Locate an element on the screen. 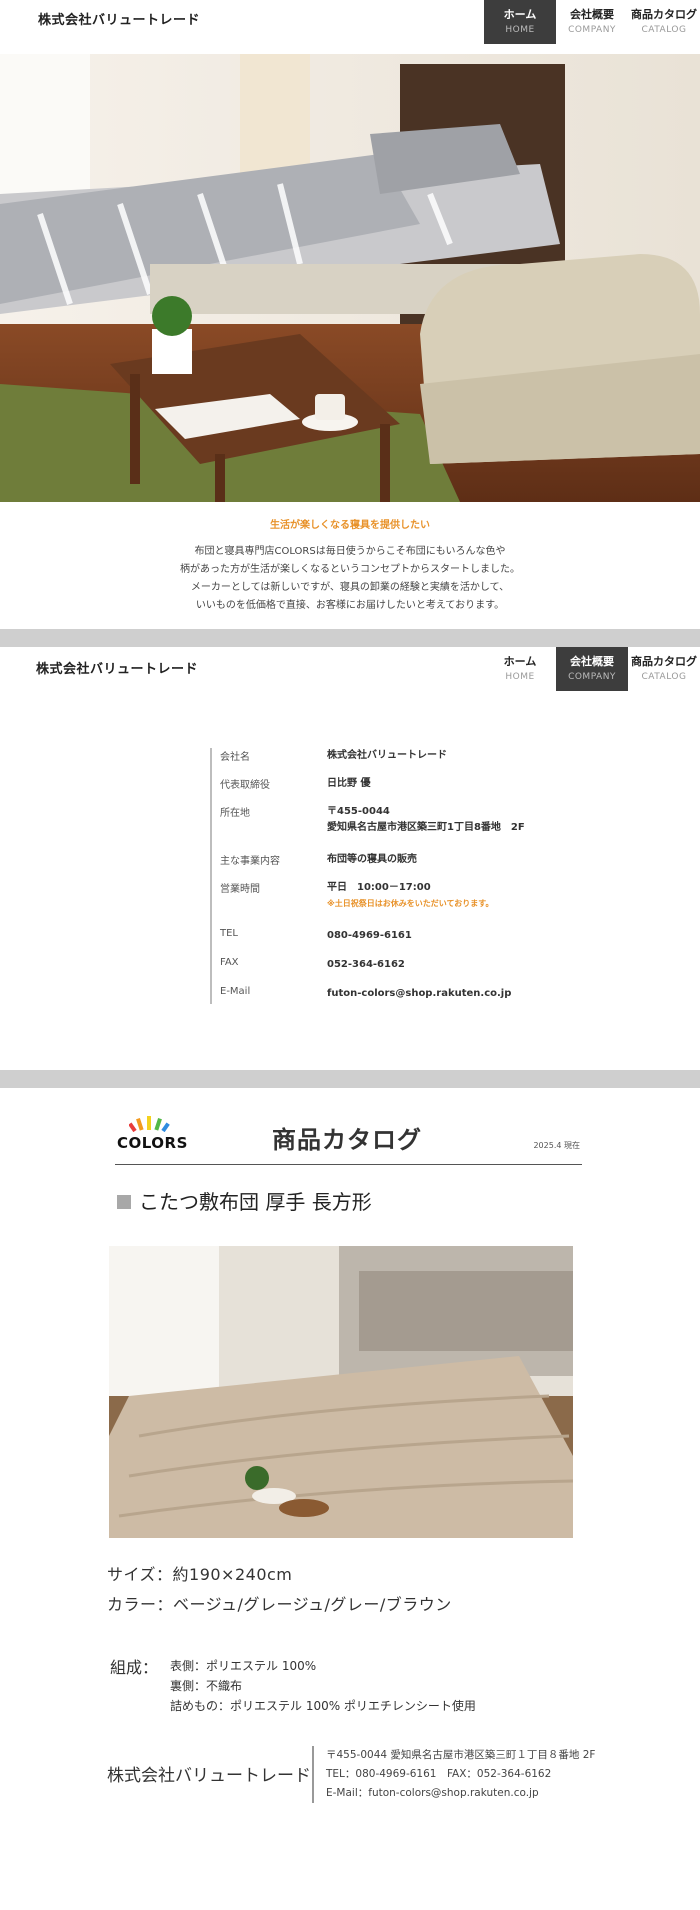  composition-line: 詰めもの：ポリエステル 100% ポリエチレンシート使用 is located at coordinates (323, 1706).